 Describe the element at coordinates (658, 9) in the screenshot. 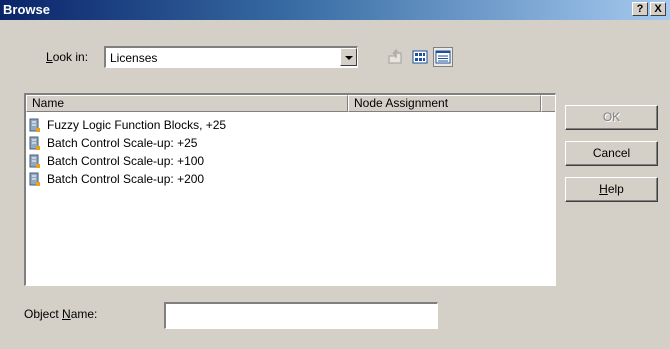

I see `close-icon: X` at that location.